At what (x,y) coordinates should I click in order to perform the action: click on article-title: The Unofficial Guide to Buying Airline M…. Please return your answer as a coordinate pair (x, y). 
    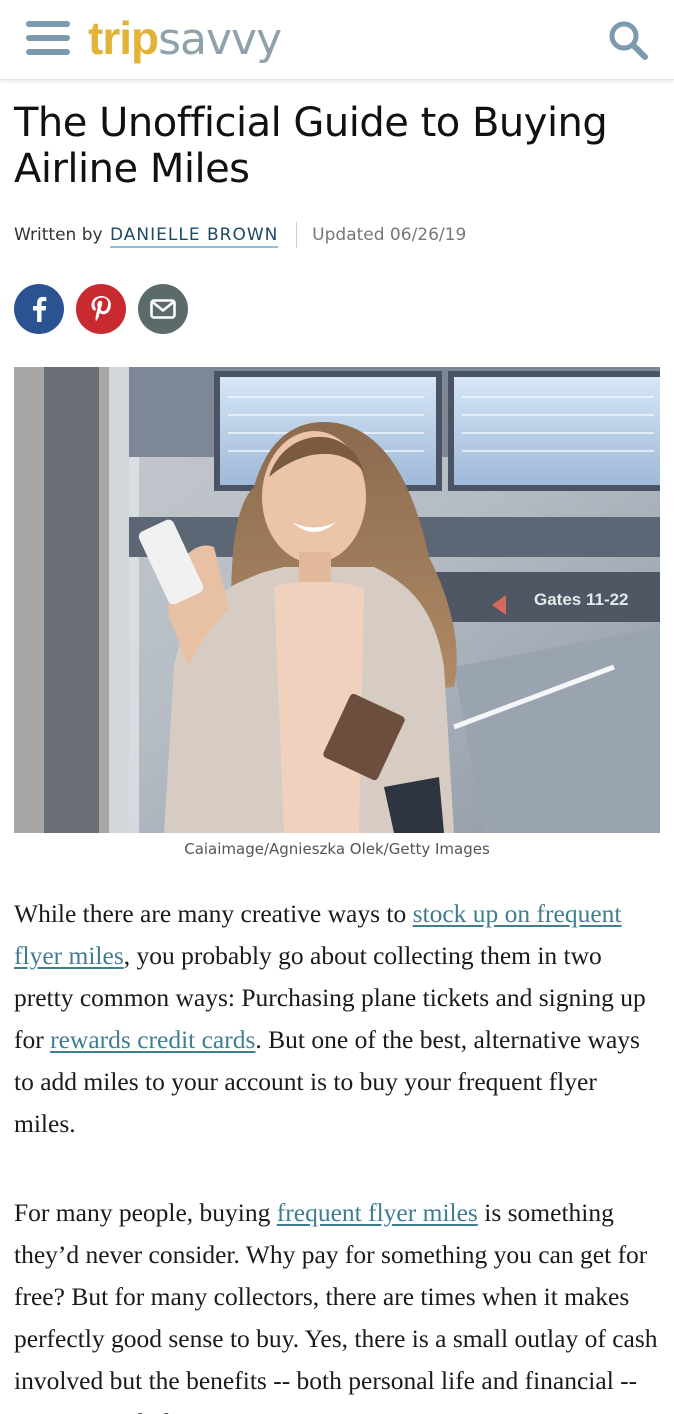
    Looking at the image, I should click on (311, 146).